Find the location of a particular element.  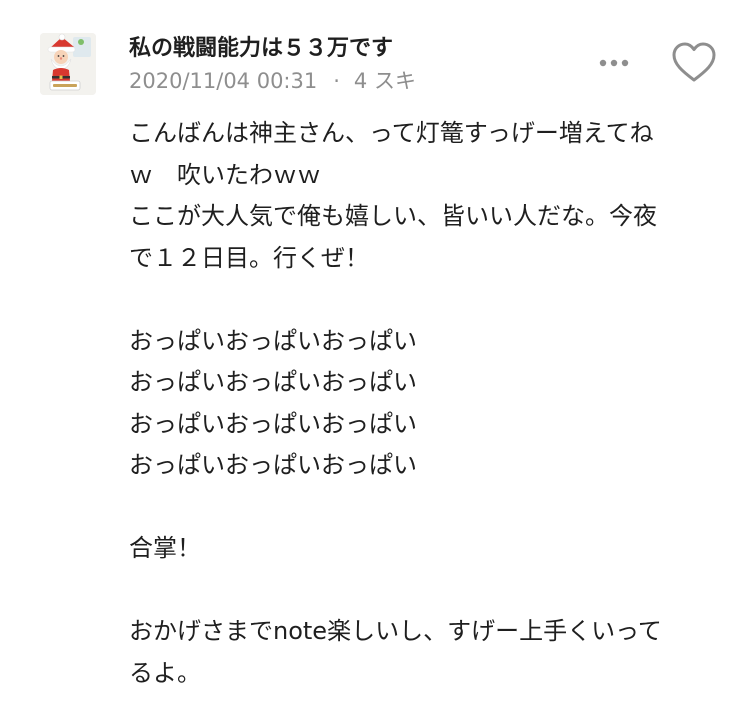

comment-line: 合掌！ is located at coordinates (165, 548).